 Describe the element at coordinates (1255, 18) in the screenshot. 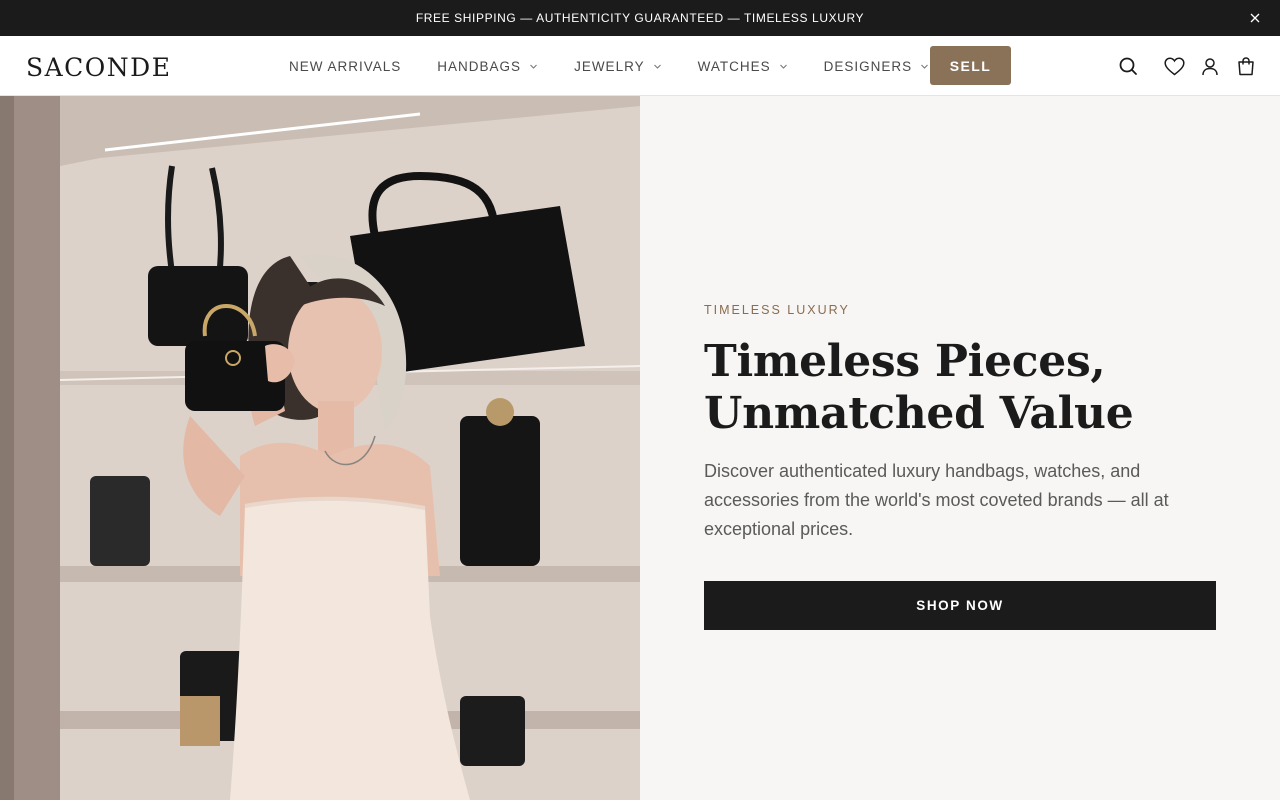

I see `close-icon` at that location.